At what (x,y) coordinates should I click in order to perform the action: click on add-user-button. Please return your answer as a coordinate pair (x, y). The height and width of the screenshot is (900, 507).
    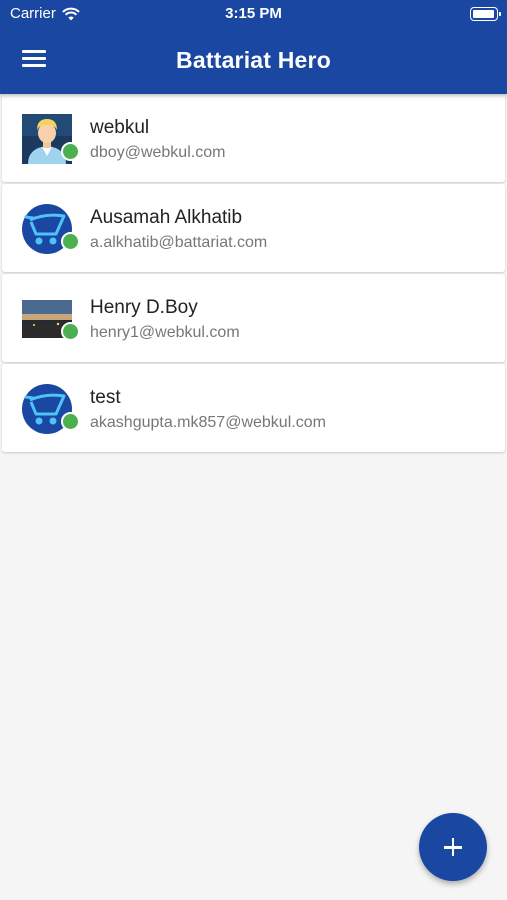
    Looking at the image, I should click on (453, 847).